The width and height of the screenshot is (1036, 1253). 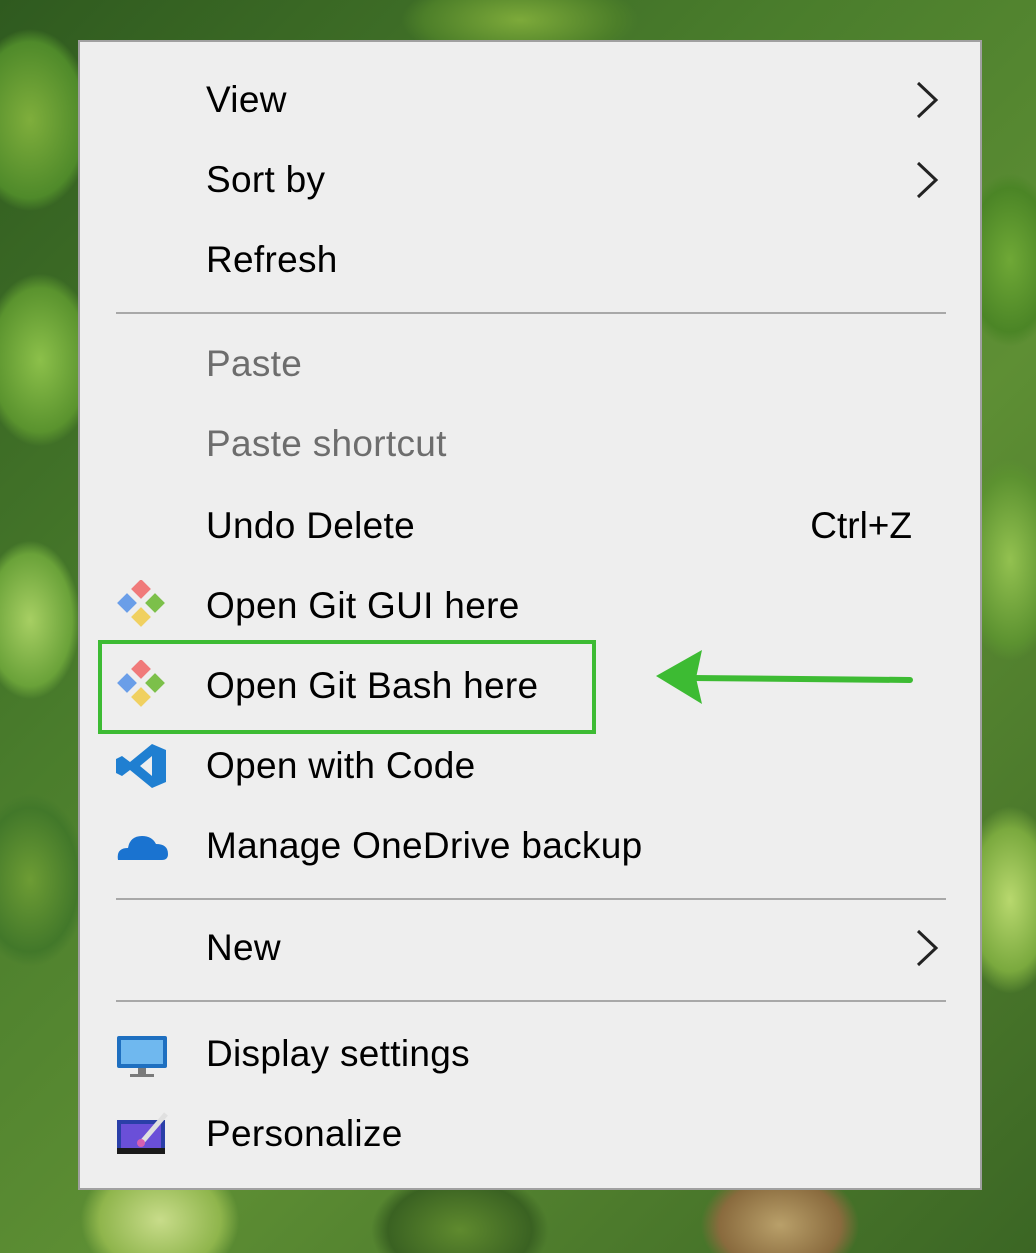 What do you see at coordinates (530, 766) in the screenshot?
I see `menu-item-open-with-code: Open with Code` at bounding box center [530, 766].